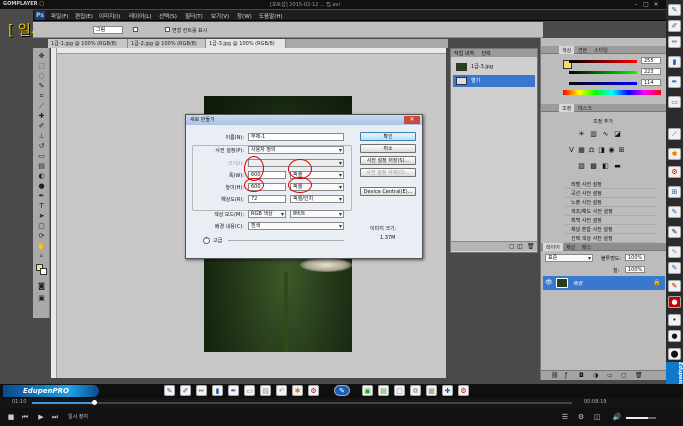 The width and height of the screenshot is (683, 426). What do you see at coordinates (674, 212) in the screenshot?
I see `pen-dark-icon: ✎` at bounding box center [674, 212].